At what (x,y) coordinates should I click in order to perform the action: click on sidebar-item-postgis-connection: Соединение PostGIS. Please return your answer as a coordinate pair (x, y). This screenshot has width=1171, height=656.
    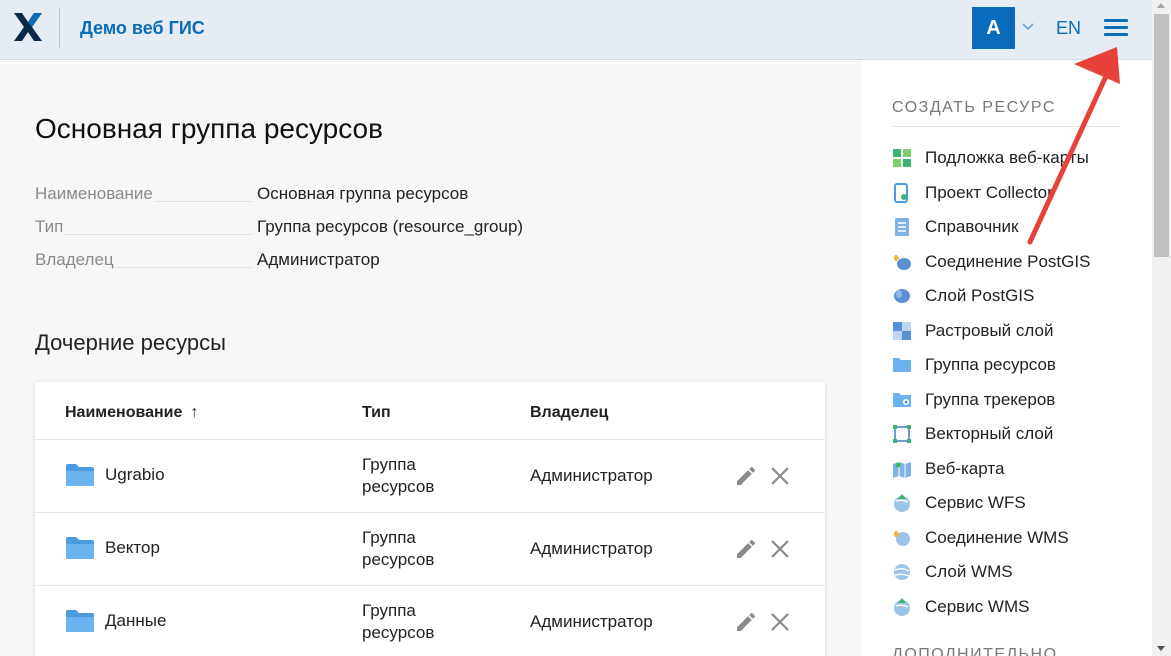
    Looking at the image, I should click on (1012, 262).